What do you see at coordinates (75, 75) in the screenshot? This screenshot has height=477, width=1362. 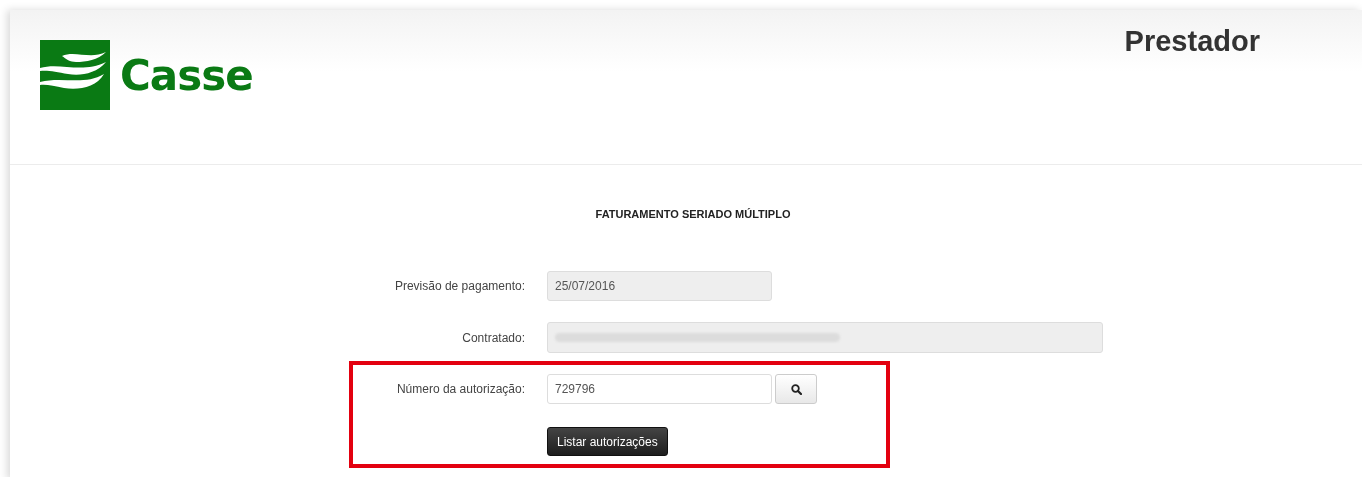 I see `logo-icon` at bounding box center [75, 75].